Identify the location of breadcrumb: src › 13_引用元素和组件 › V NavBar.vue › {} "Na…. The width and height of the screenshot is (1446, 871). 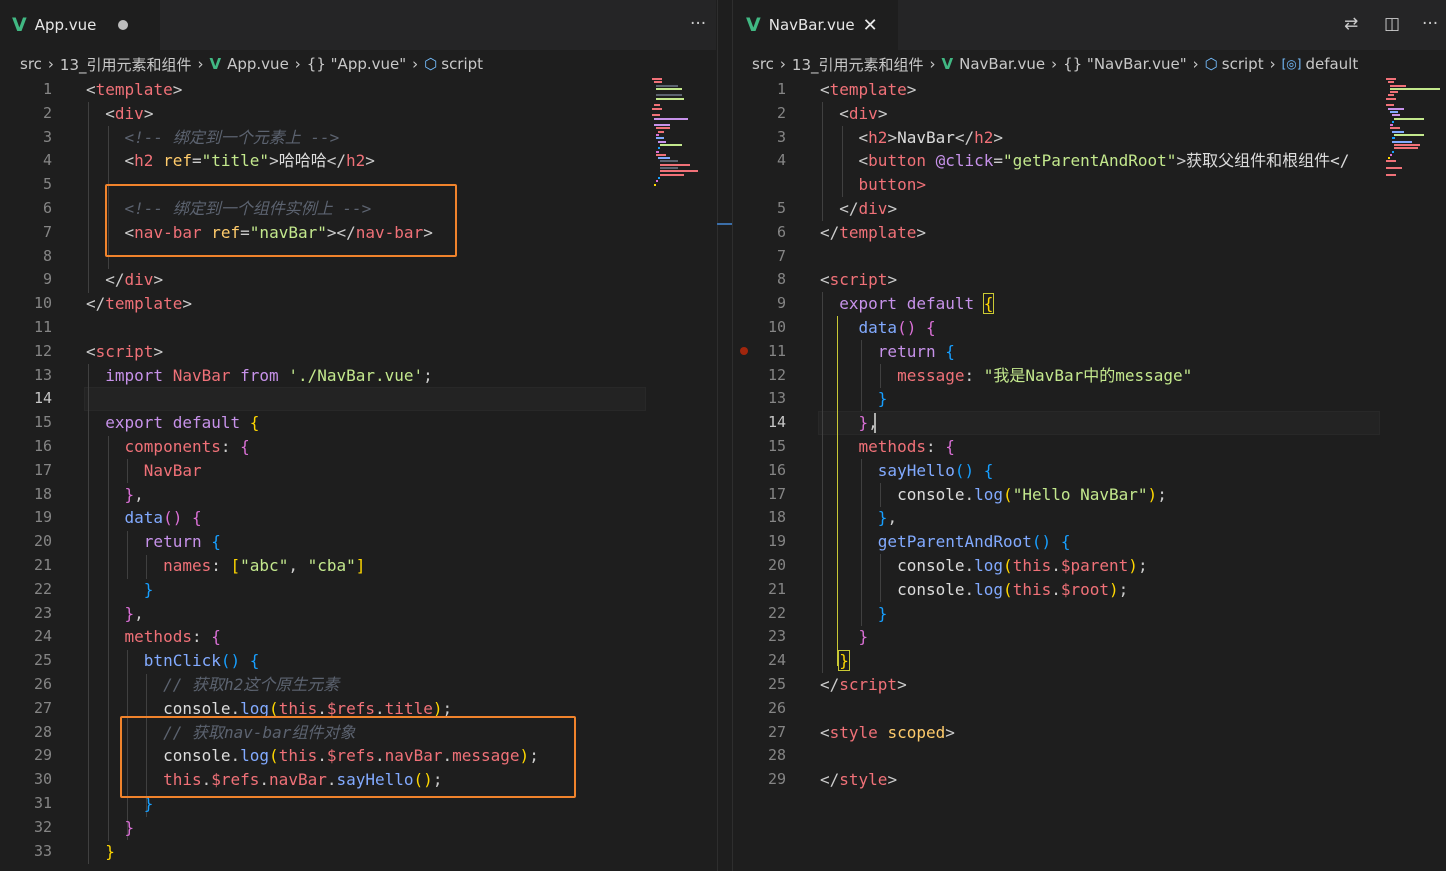
(1090, 64).